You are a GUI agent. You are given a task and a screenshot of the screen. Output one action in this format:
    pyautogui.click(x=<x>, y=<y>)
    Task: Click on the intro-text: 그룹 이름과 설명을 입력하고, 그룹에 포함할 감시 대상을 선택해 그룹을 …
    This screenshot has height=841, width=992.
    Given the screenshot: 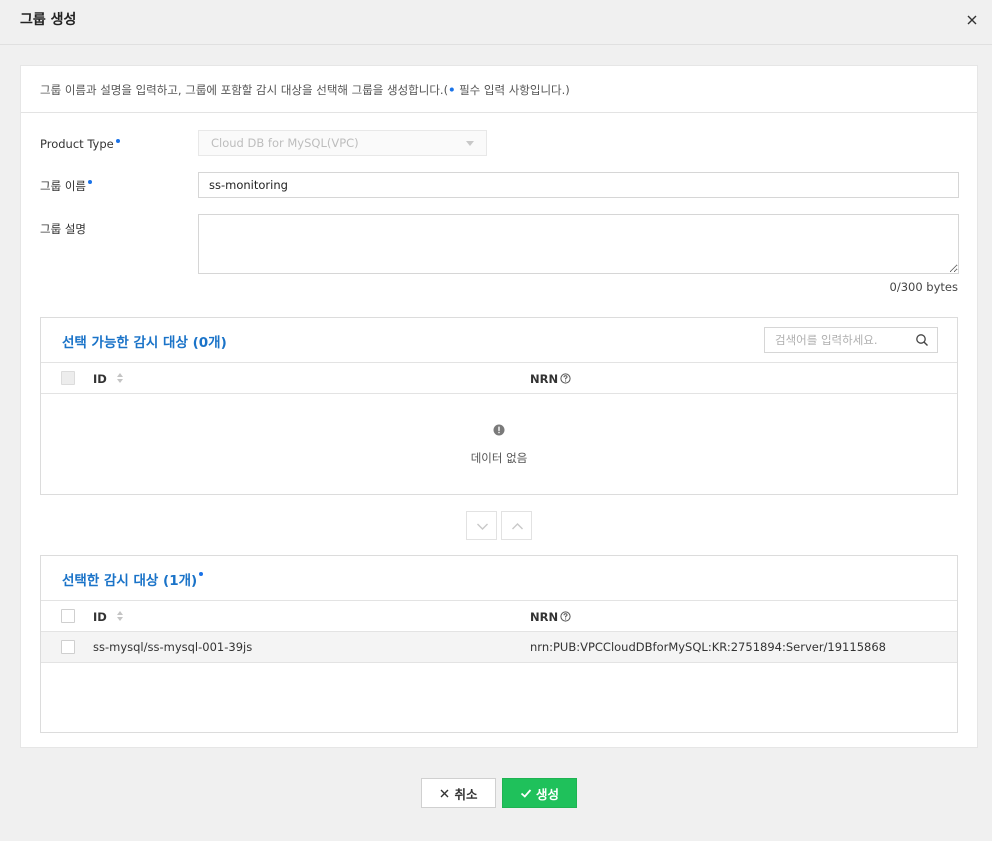 What is the action you would take?
    pyautogui.click(x=499, y=89)
    